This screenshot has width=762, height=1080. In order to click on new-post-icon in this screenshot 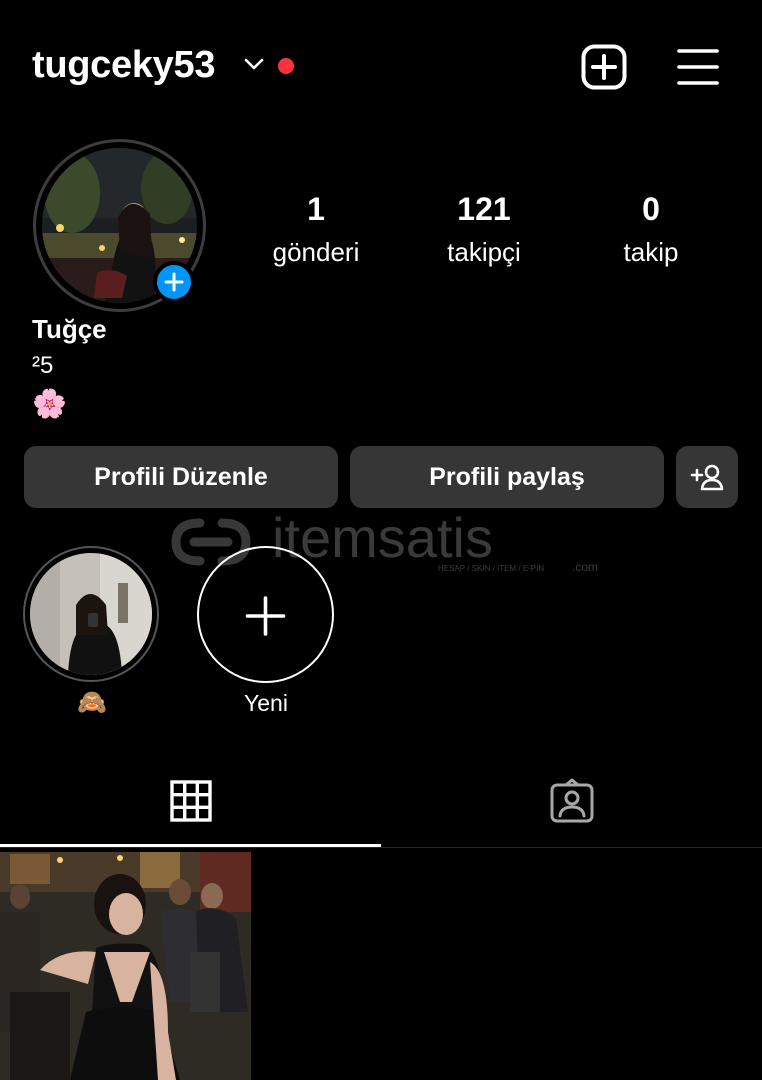, I will do `click(604, 67)`.